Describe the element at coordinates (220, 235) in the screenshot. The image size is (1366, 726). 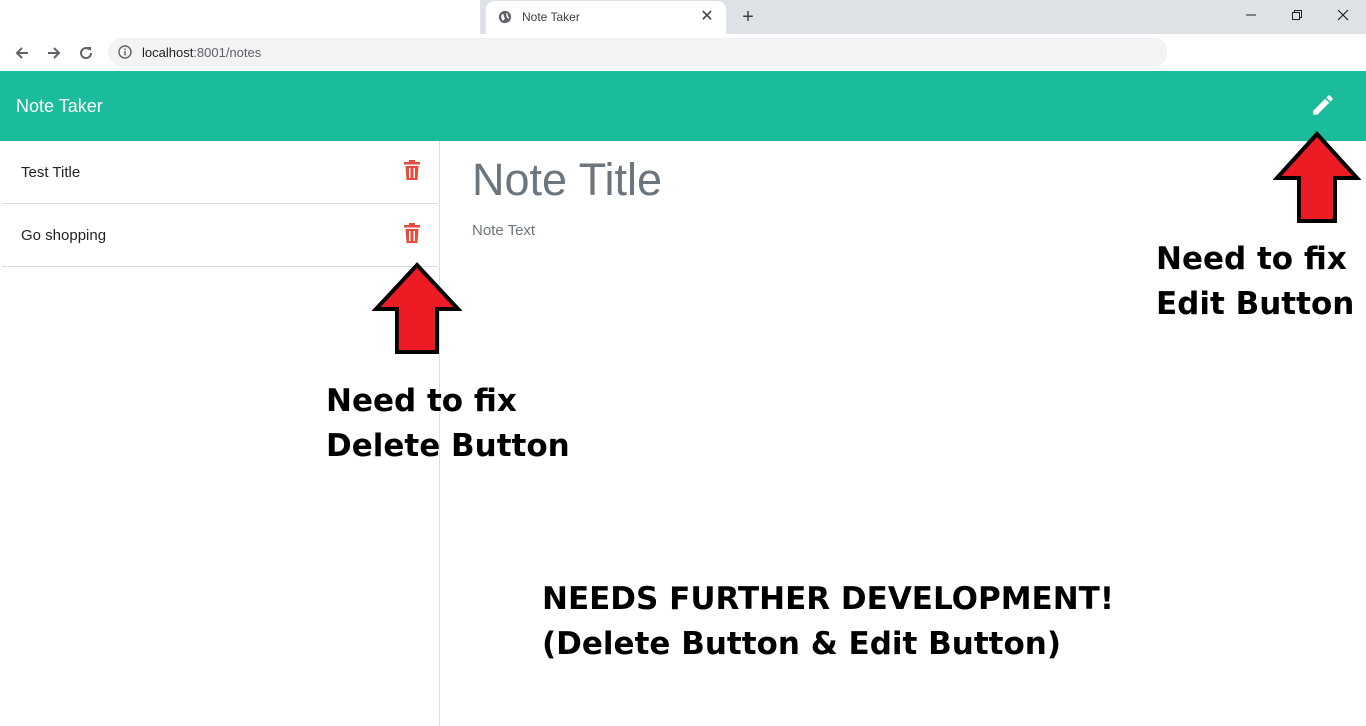
I see `list-item: Go shopping` at that location.